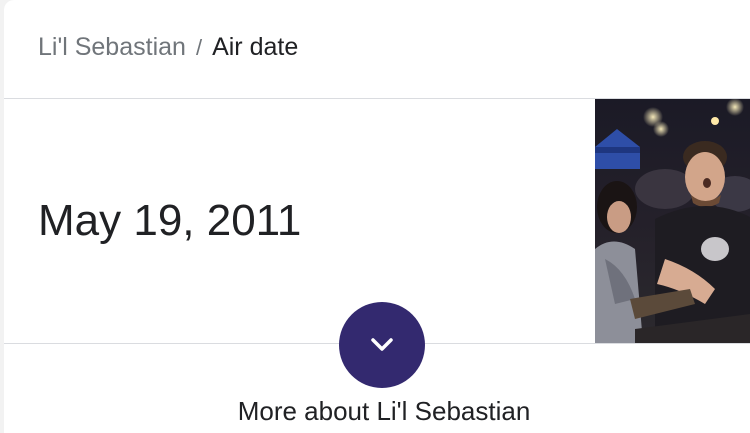 This screenshot has width=750, height=433. What do you see at coordinates (255, 47) in the screenshot?
I see `breadcrumb-current: Air date` at bounding box center [255, 47].